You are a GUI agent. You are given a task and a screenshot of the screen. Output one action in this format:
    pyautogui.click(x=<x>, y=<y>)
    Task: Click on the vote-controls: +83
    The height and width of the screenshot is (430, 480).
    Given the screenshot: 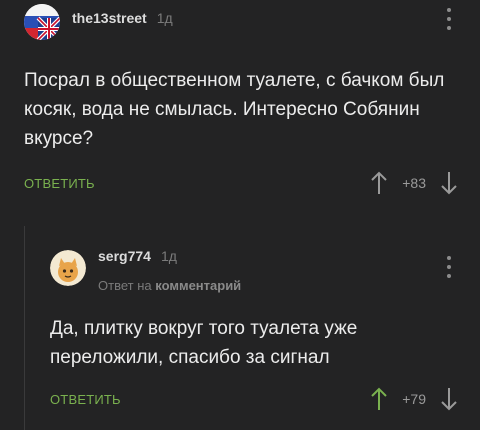 What is the action you would take?
    pyautogui.click(x=414, y=183)
    